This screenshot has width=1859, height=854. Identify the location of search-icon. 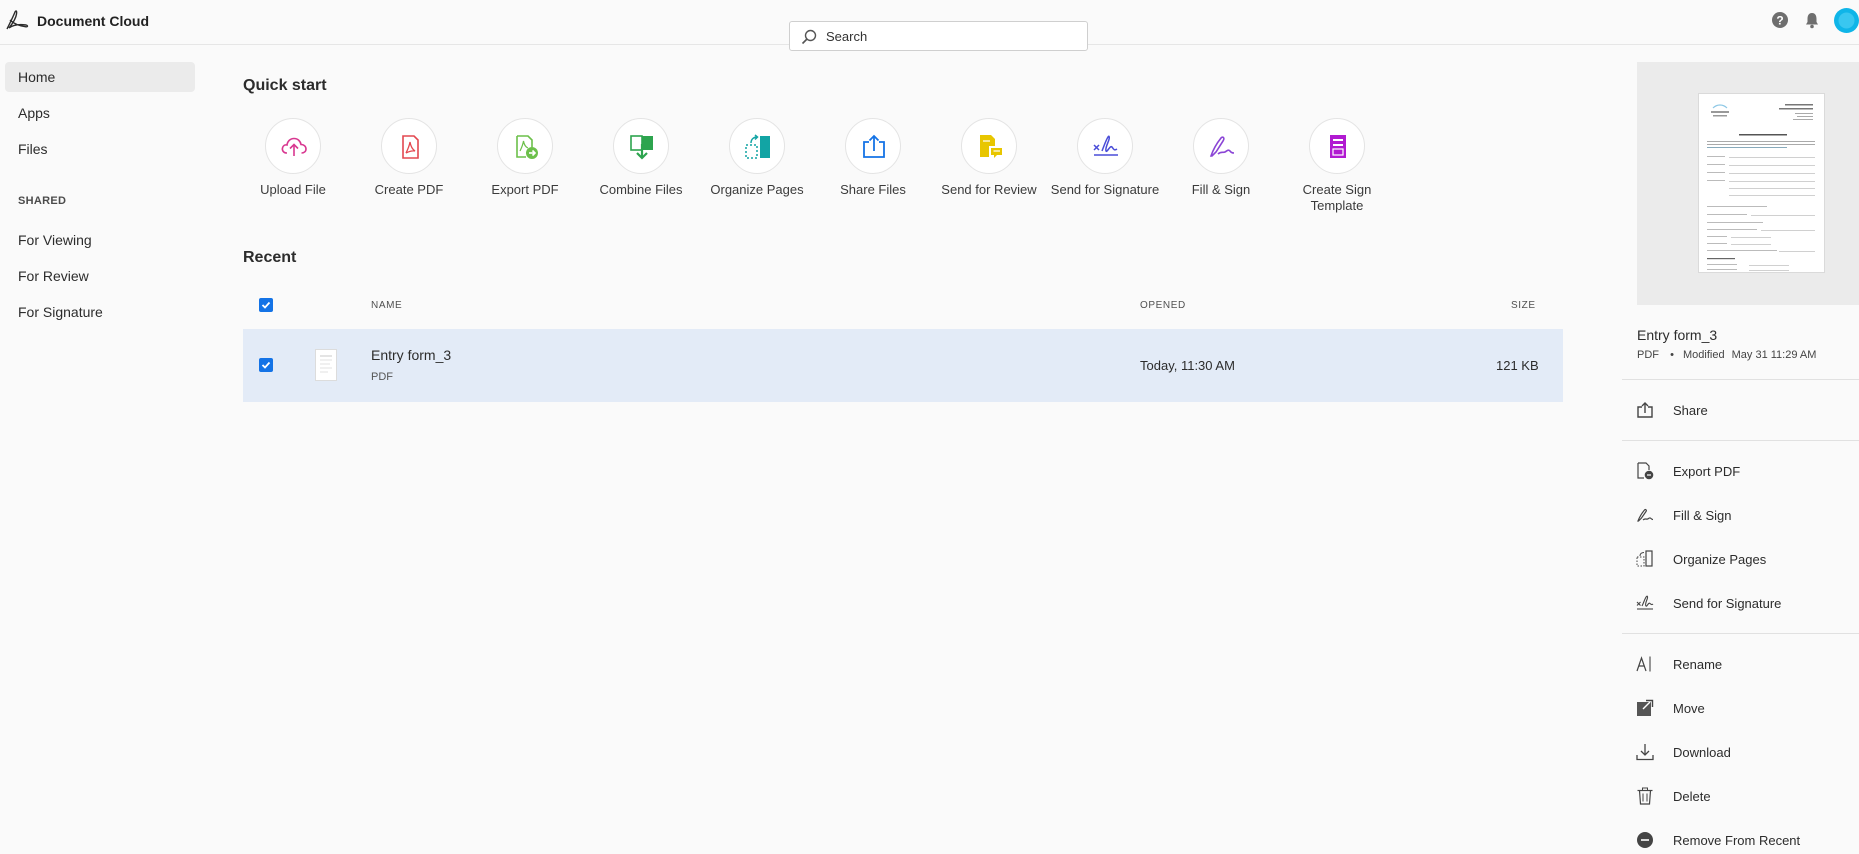
(809, 37).